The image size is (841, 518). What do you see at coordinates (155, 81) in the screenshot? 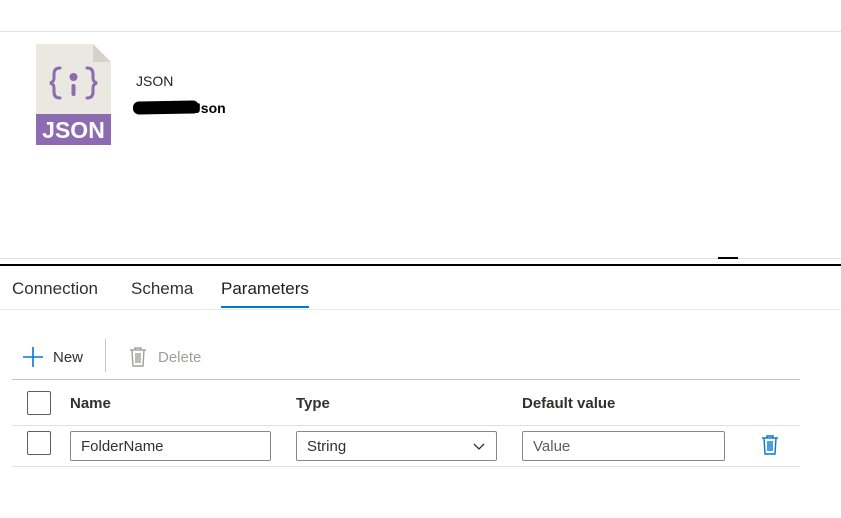
I see `dataset-type-label: JSON` at bounding box center [155, 81].